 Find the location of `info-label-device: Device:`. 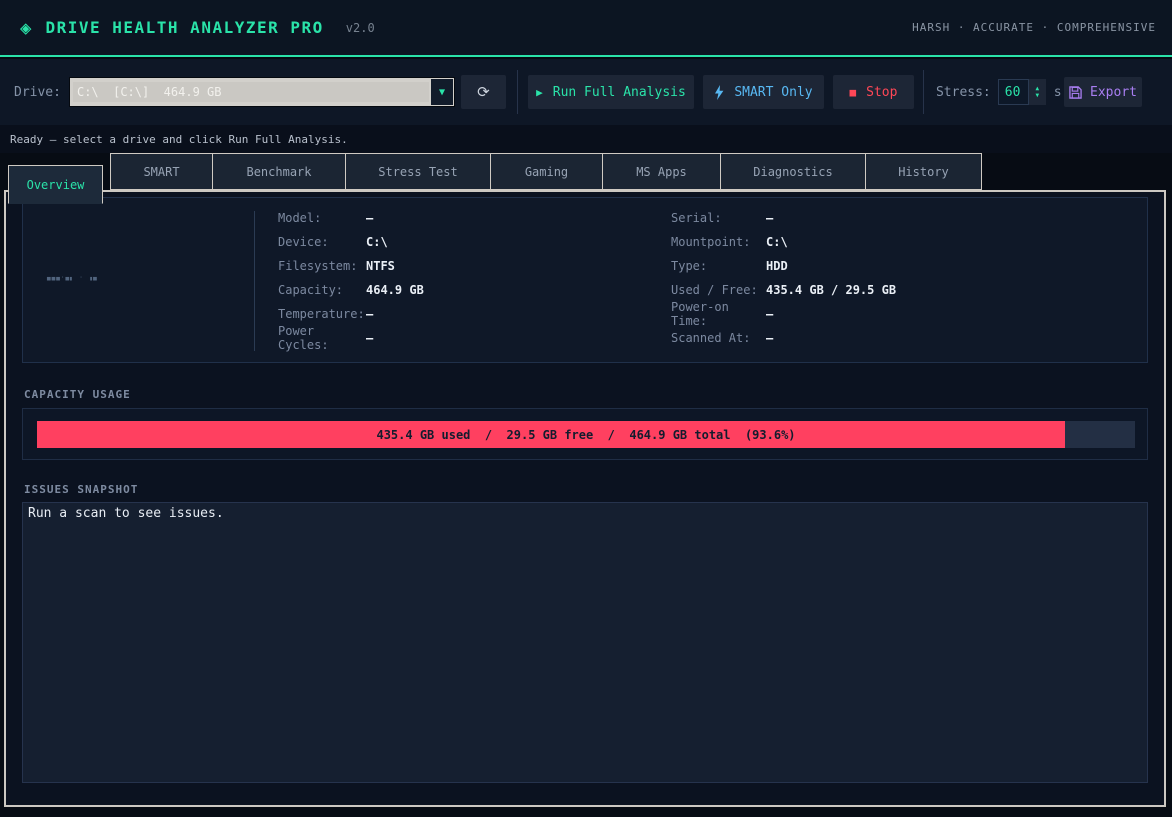

info-label-device: Device: is located at coordinates (303, 242).